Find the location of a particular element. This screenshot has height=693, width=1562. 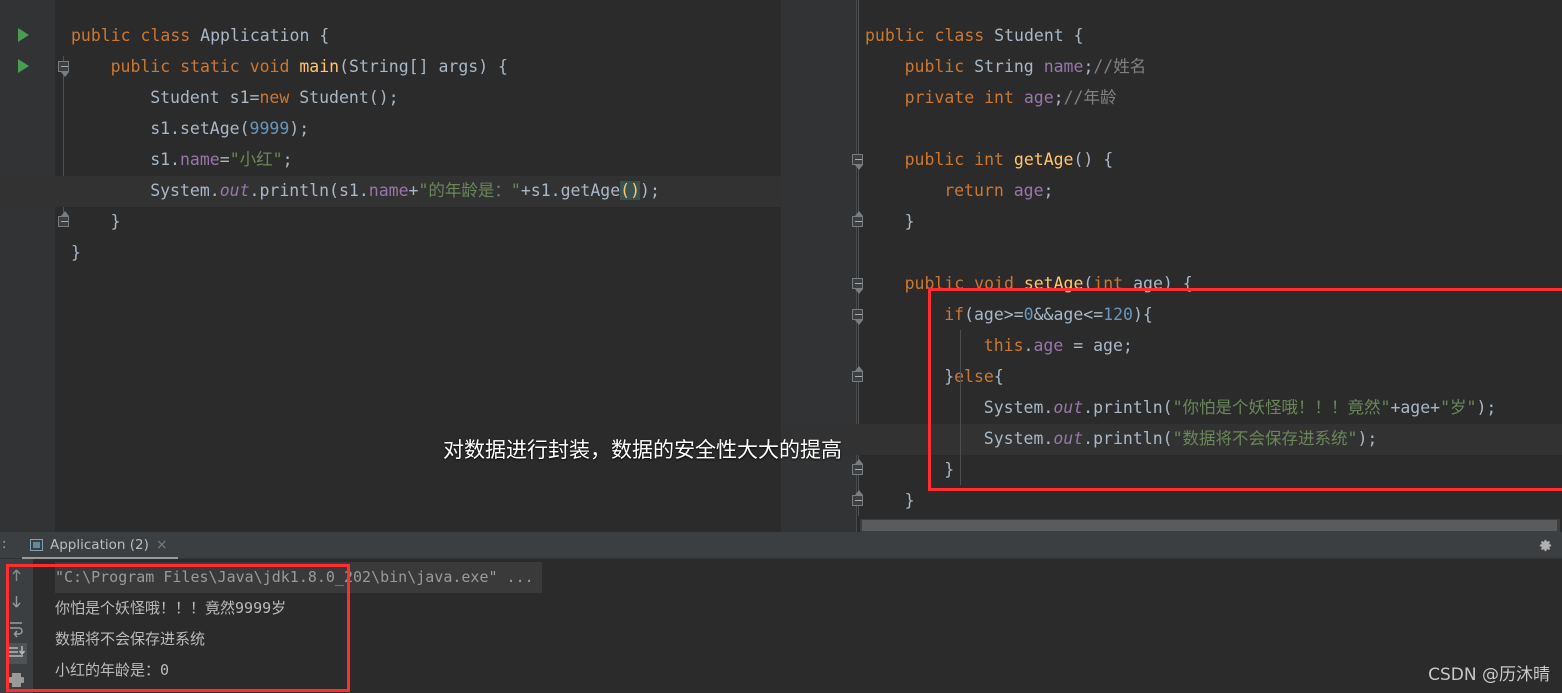

code-token: String is located at coordinates (379, 66).